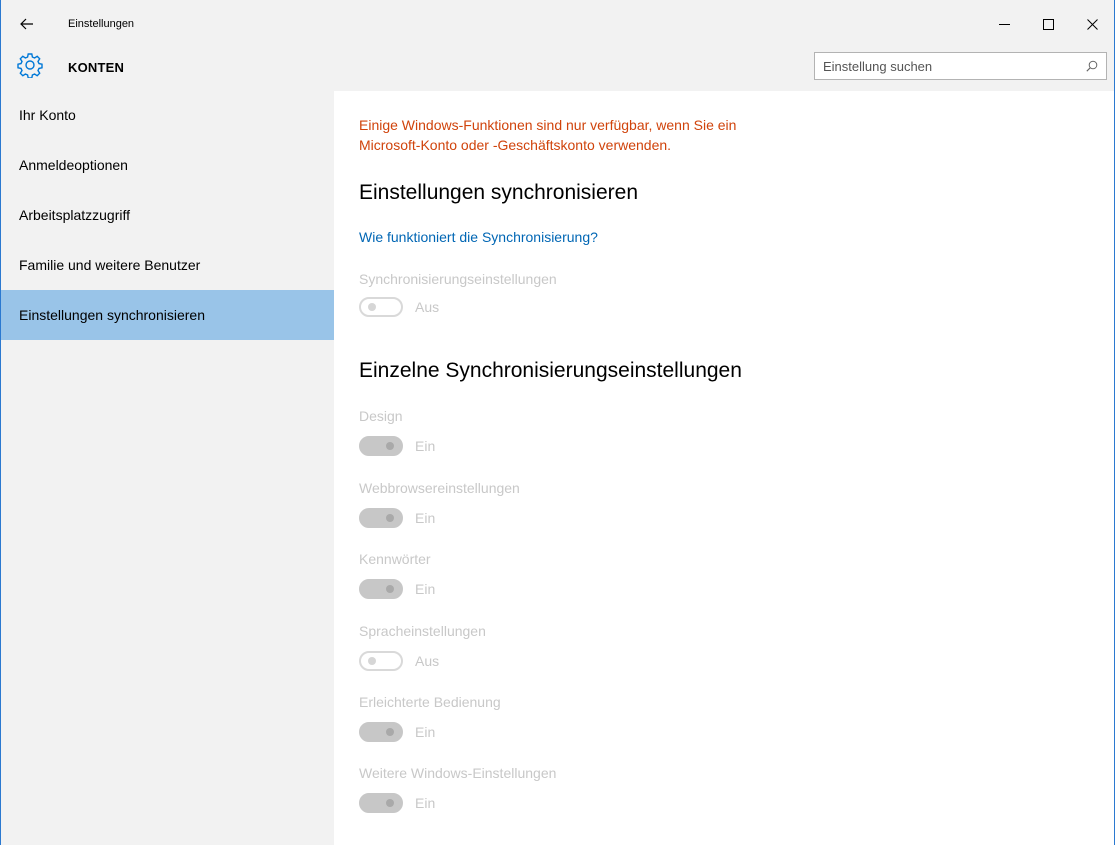  I want to click on webbrowser-toggle, so click(381, 518).